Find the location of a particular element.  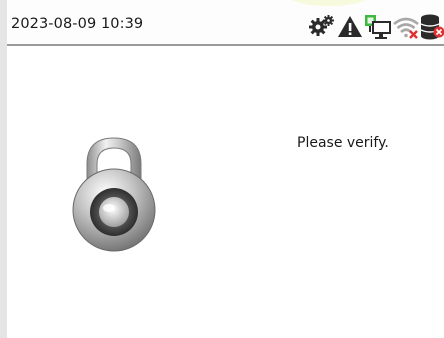

left-bezel is located at coordinates (3, 169).